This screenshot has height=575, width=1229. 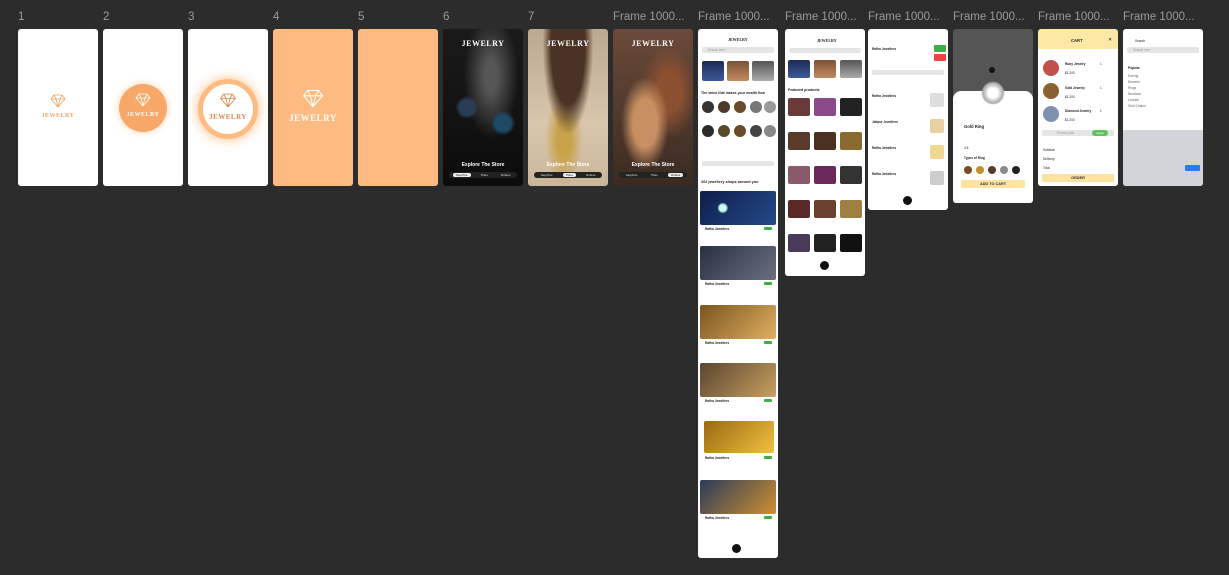 What do you see at coordinates (228, 107) in the screenshot?
I see `splash-frame-3: JEWELRY` at bounding box center [228, 107].